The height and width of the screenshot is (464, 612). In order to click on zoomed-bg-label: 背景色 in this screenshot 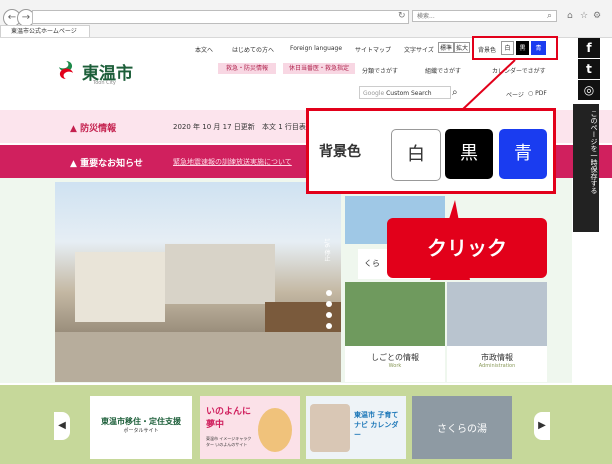, I will do `click(340, 152)`.